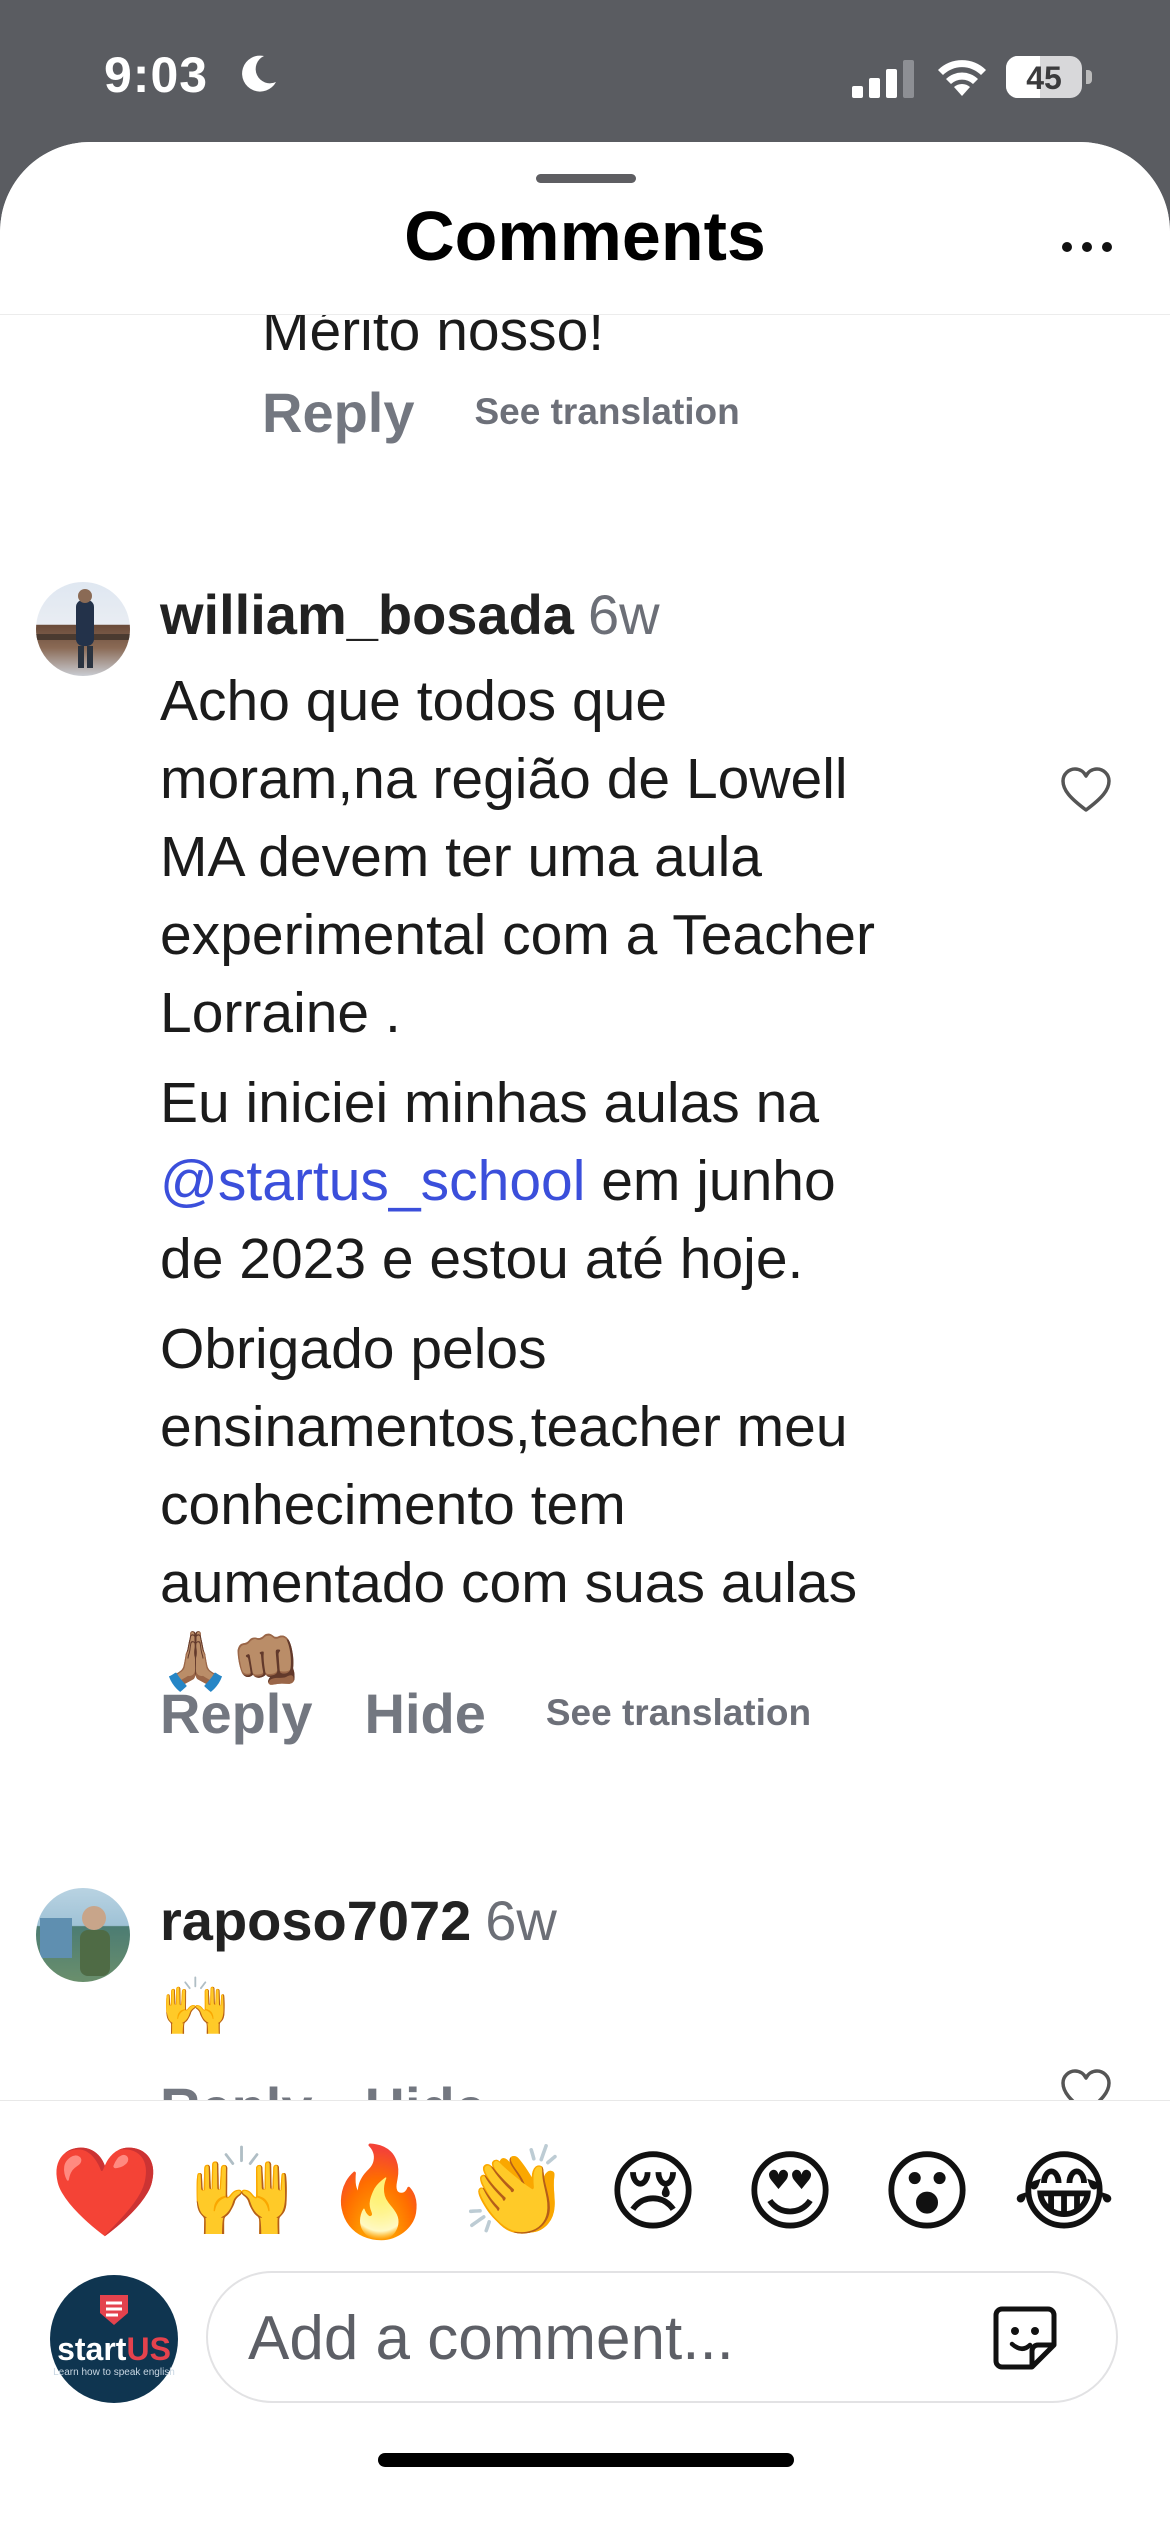 This screenshot has width=1170, height=2532. What do you see at coordinates (349, 2086) in the screenshot?
I see `comment-actions: Reply Hide` at bounding box center [349, 2086].